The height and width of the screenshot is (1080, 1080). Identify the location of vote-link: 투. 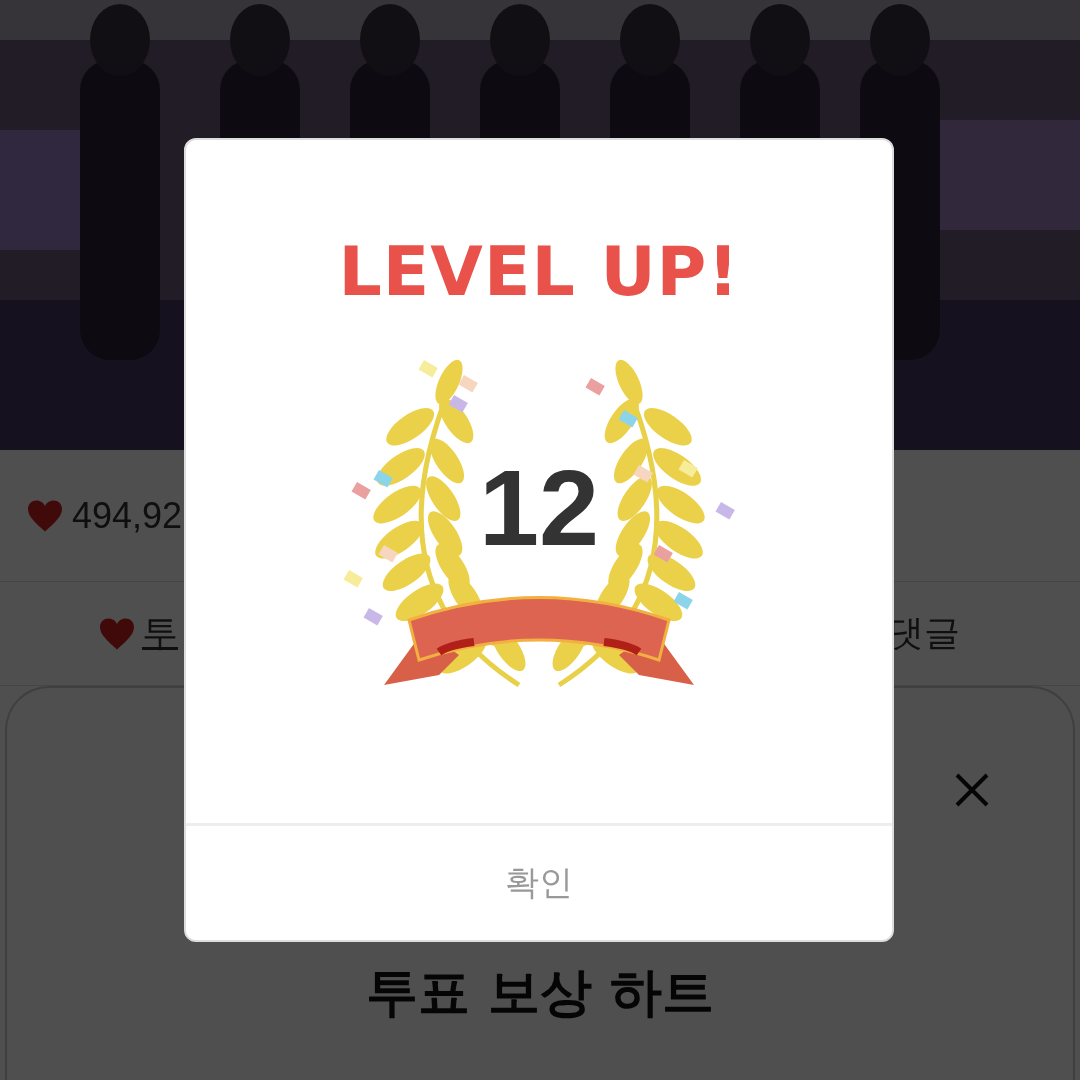
(160, 633).